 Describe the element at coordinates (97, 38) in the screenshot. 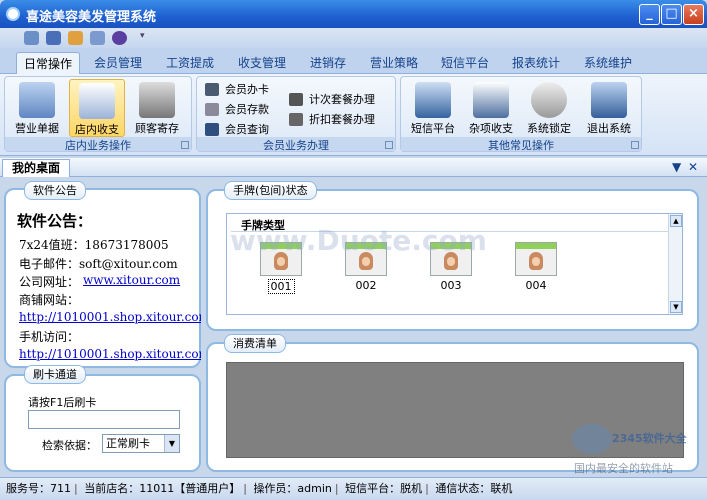

I see `tools-icon` at that location.